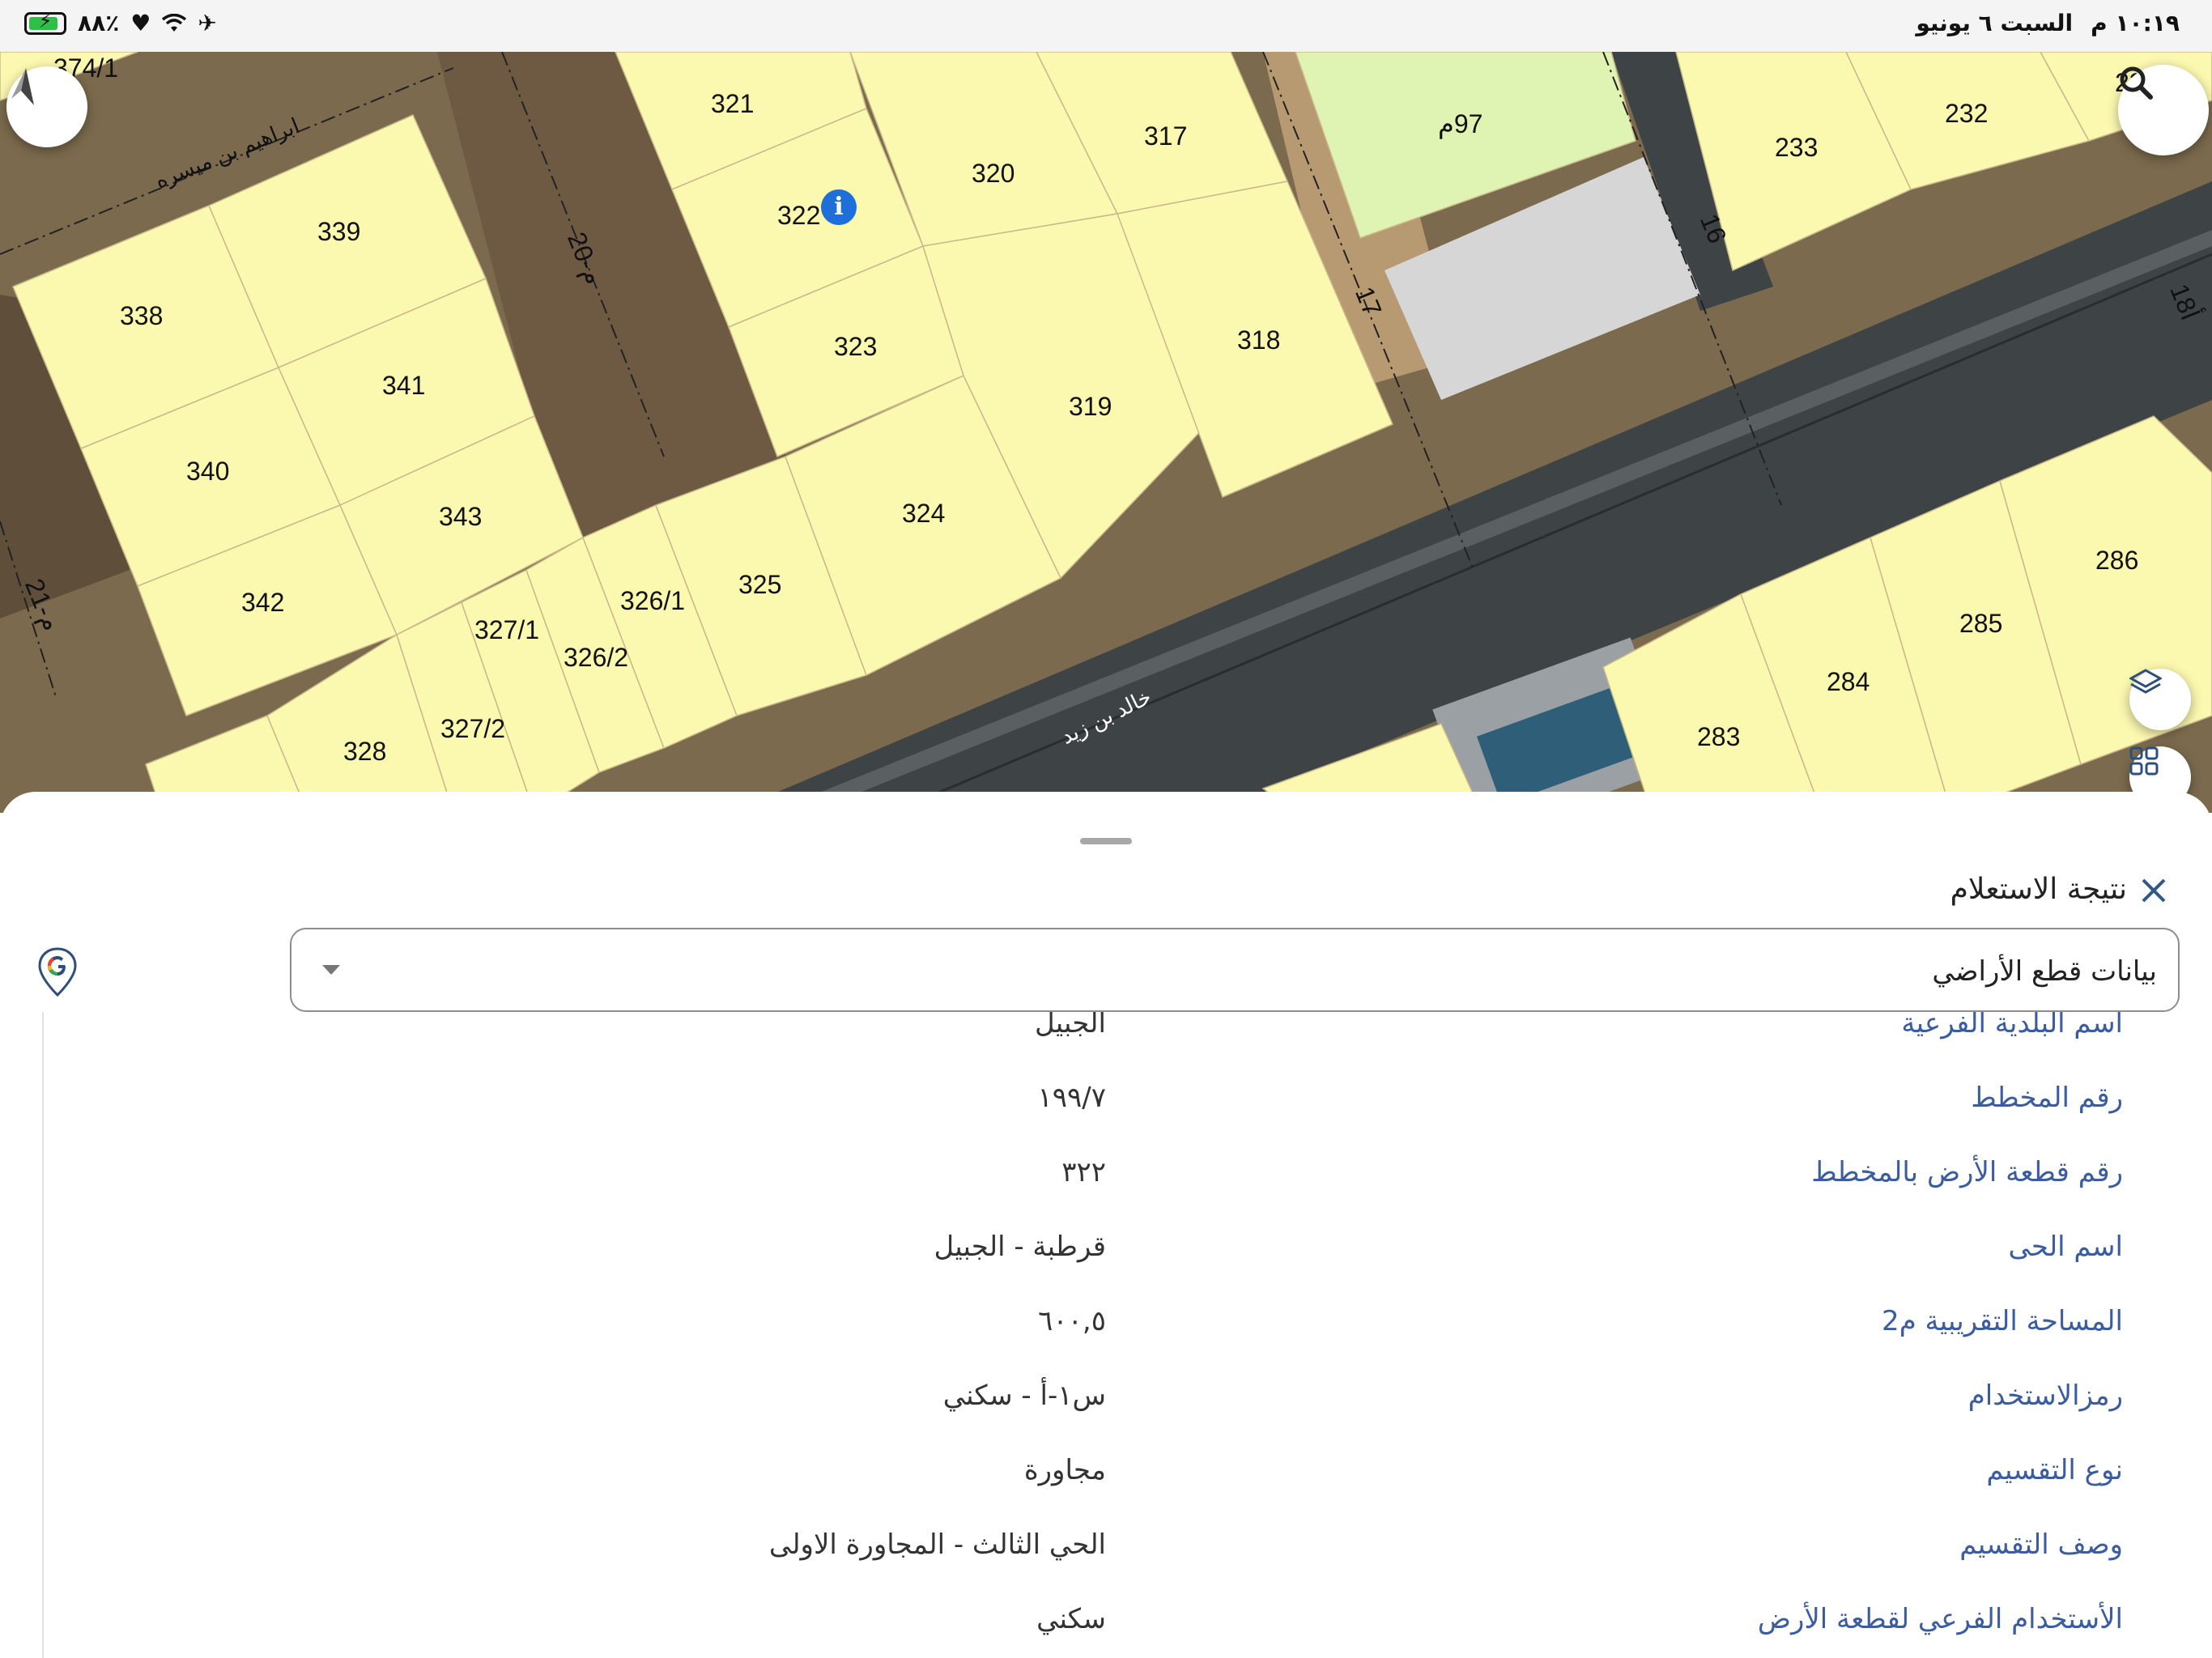 This screenshot has width=2212, height=1658. I want to click on attribute-label: رمزالاستخدام, so click(2045, 1396).